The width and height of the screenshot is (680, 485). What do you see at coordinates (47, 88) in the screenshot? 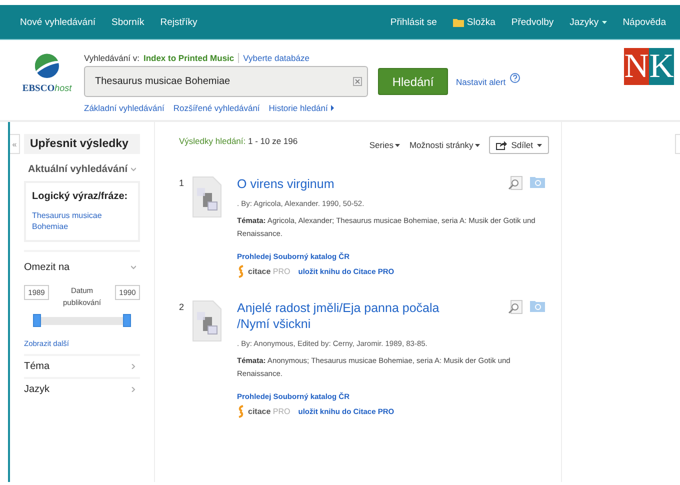
I see `logo-text: EBSCOhost` at bounding box center [47, 88].